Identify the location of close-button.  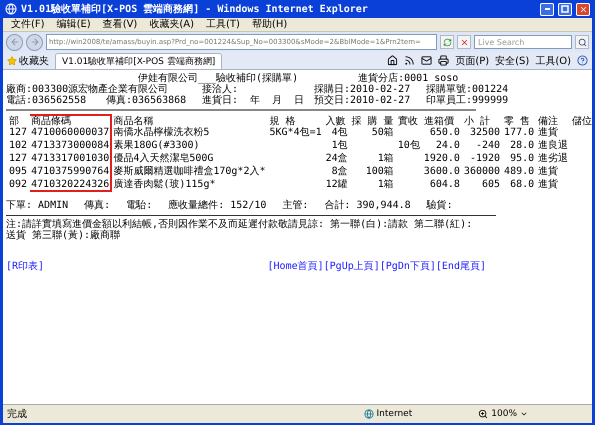
(583, 9).